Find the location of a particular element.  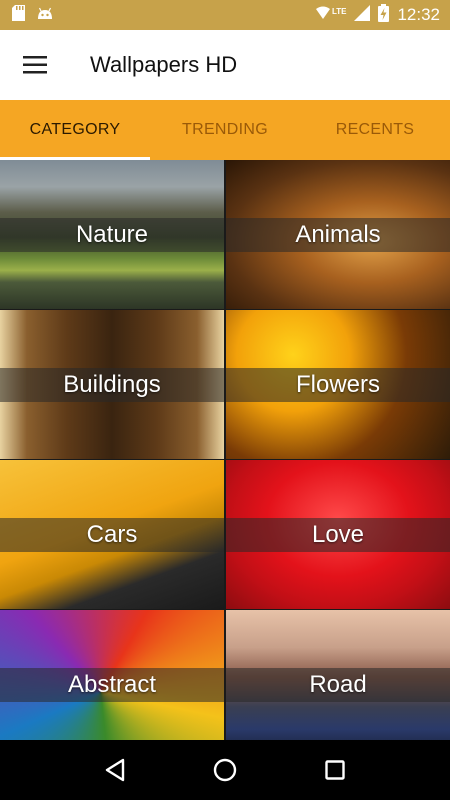

wifi-icon is located at coordinates (322, 15).